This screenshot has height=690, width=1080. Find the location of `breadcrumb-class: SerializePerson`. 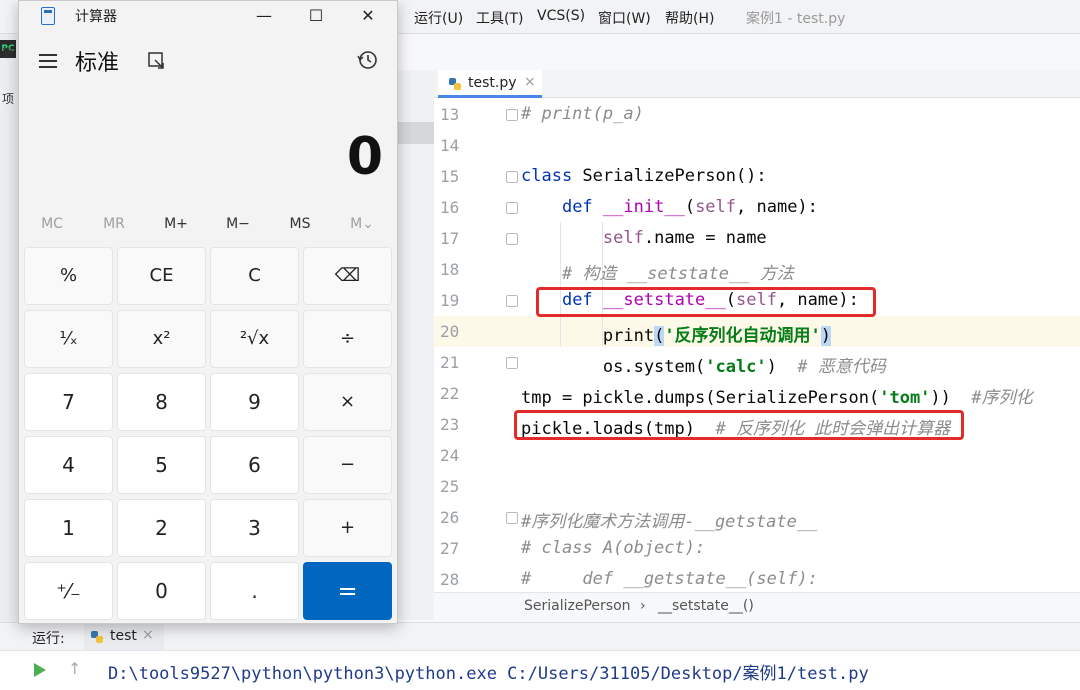

breadcrumb-class: SerializePerson is located at coordinates (577, 606).